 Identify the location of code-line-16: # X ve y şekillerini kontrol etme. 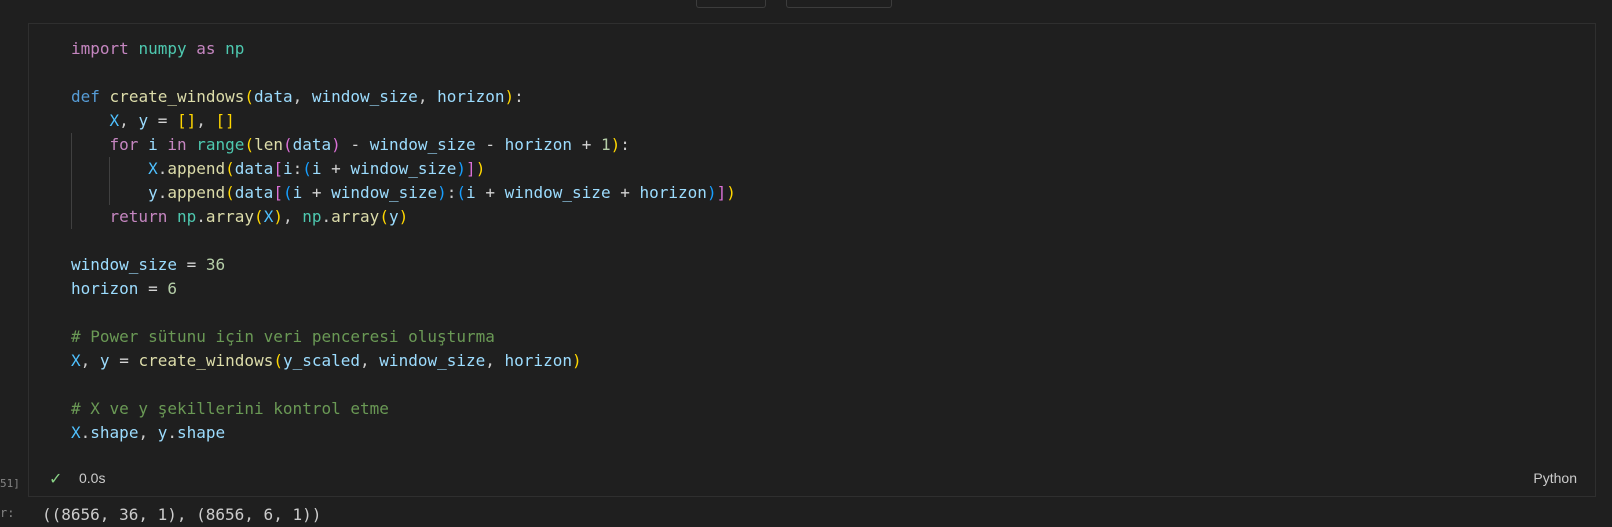
(230, 408).